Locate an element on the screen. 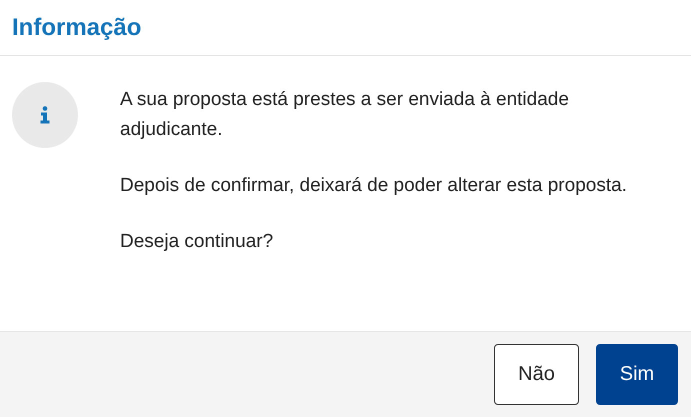 The height and width of the screenshot is (417, 691). message-text: Deseja continuar? is located at coordinates (197, 242).